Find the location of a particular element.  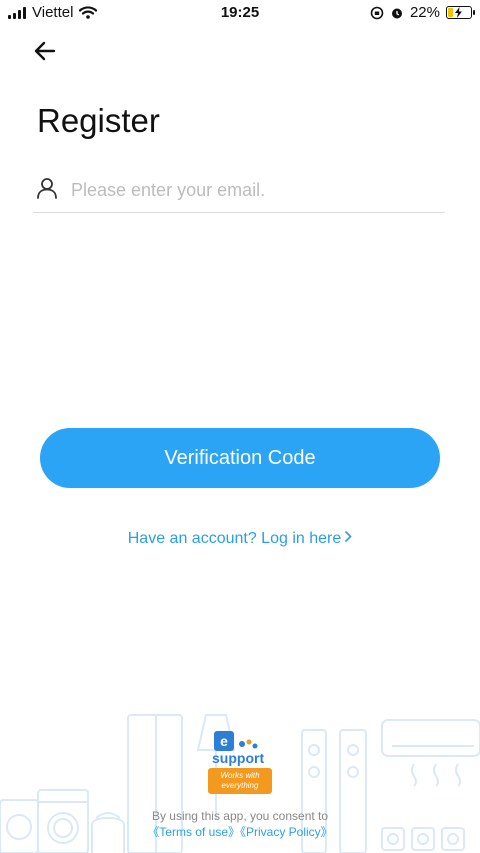

consent-sentence: By using this app, you consent to is located at coordinates (240, 816).